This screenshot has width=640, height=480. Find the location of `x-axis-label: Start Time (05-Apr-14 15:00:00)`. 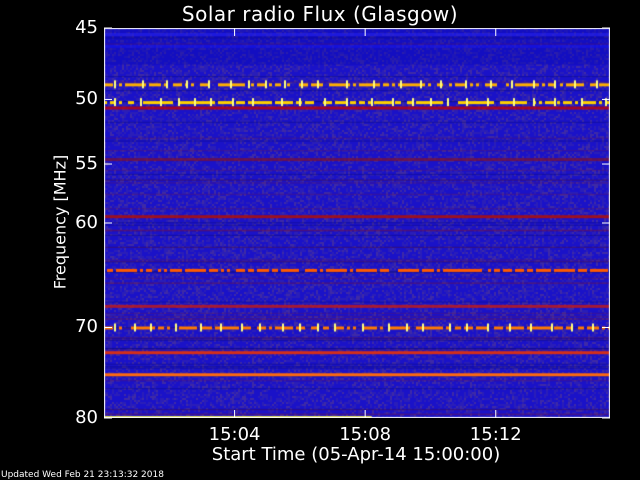

x-axis-label: Start Time (05-Apr-14 15:00:00) is located at coordinates (356, 454).